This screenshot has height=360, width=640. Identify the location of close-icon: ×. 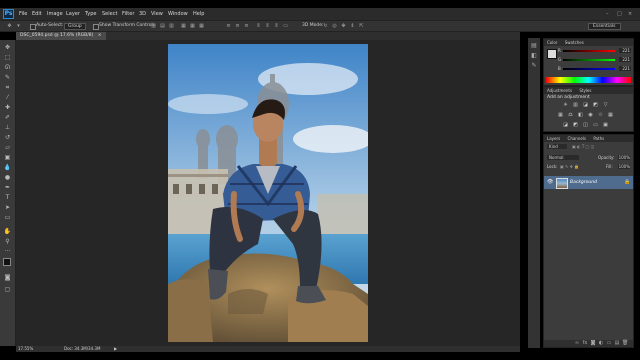
(630, 14).